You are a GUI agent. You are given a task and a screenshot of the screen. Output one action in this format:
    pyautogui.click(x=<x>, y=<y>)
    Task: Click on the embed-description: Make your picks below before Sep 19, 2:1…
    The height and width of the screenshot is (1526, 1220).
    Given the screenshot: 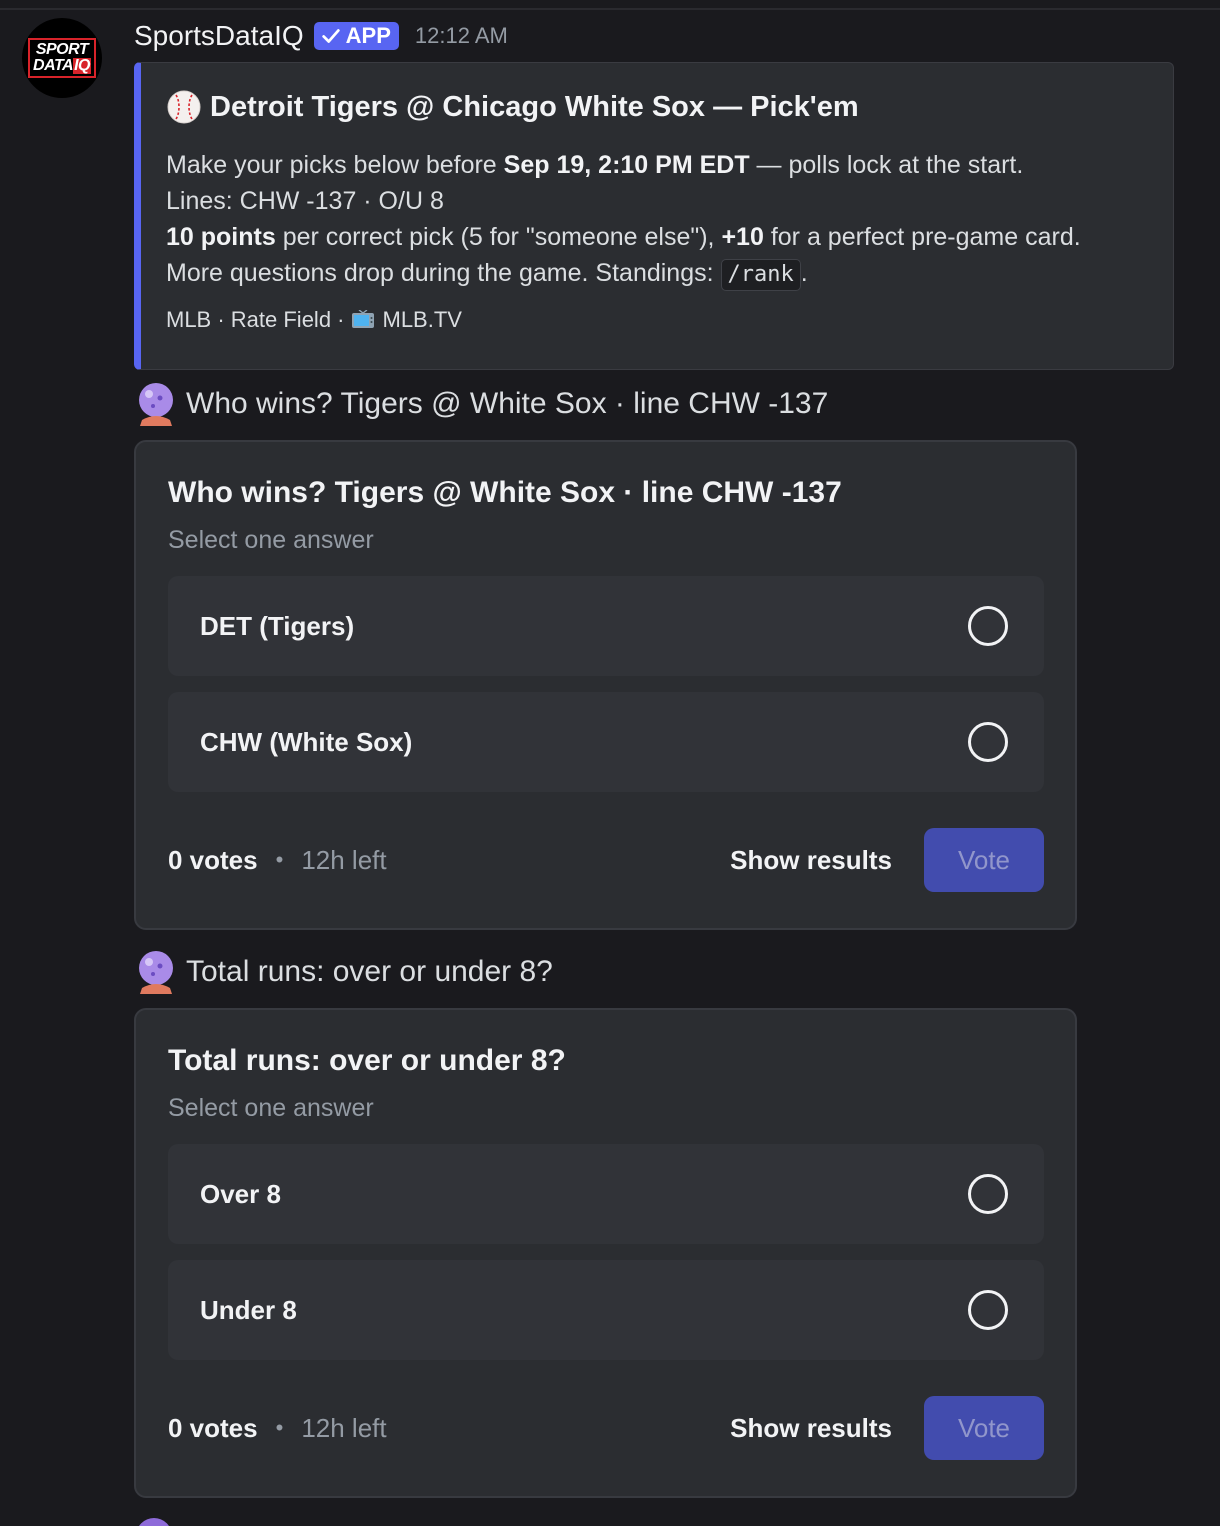 What is the action you would take?
    pyautogui.click(x=623, y=219)
    